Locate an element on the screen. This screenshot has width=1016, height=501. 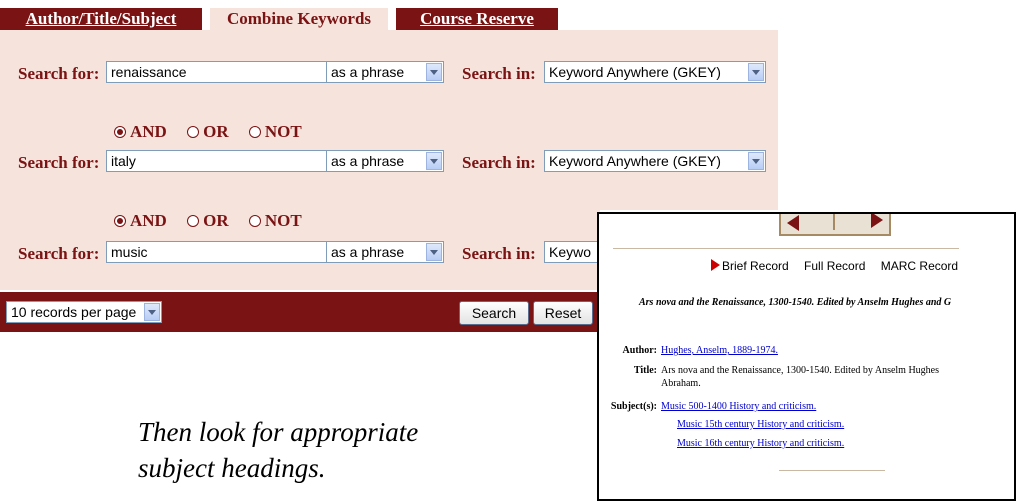
records-per-page-select: 10 records per page is located at coordinates (84, 312).